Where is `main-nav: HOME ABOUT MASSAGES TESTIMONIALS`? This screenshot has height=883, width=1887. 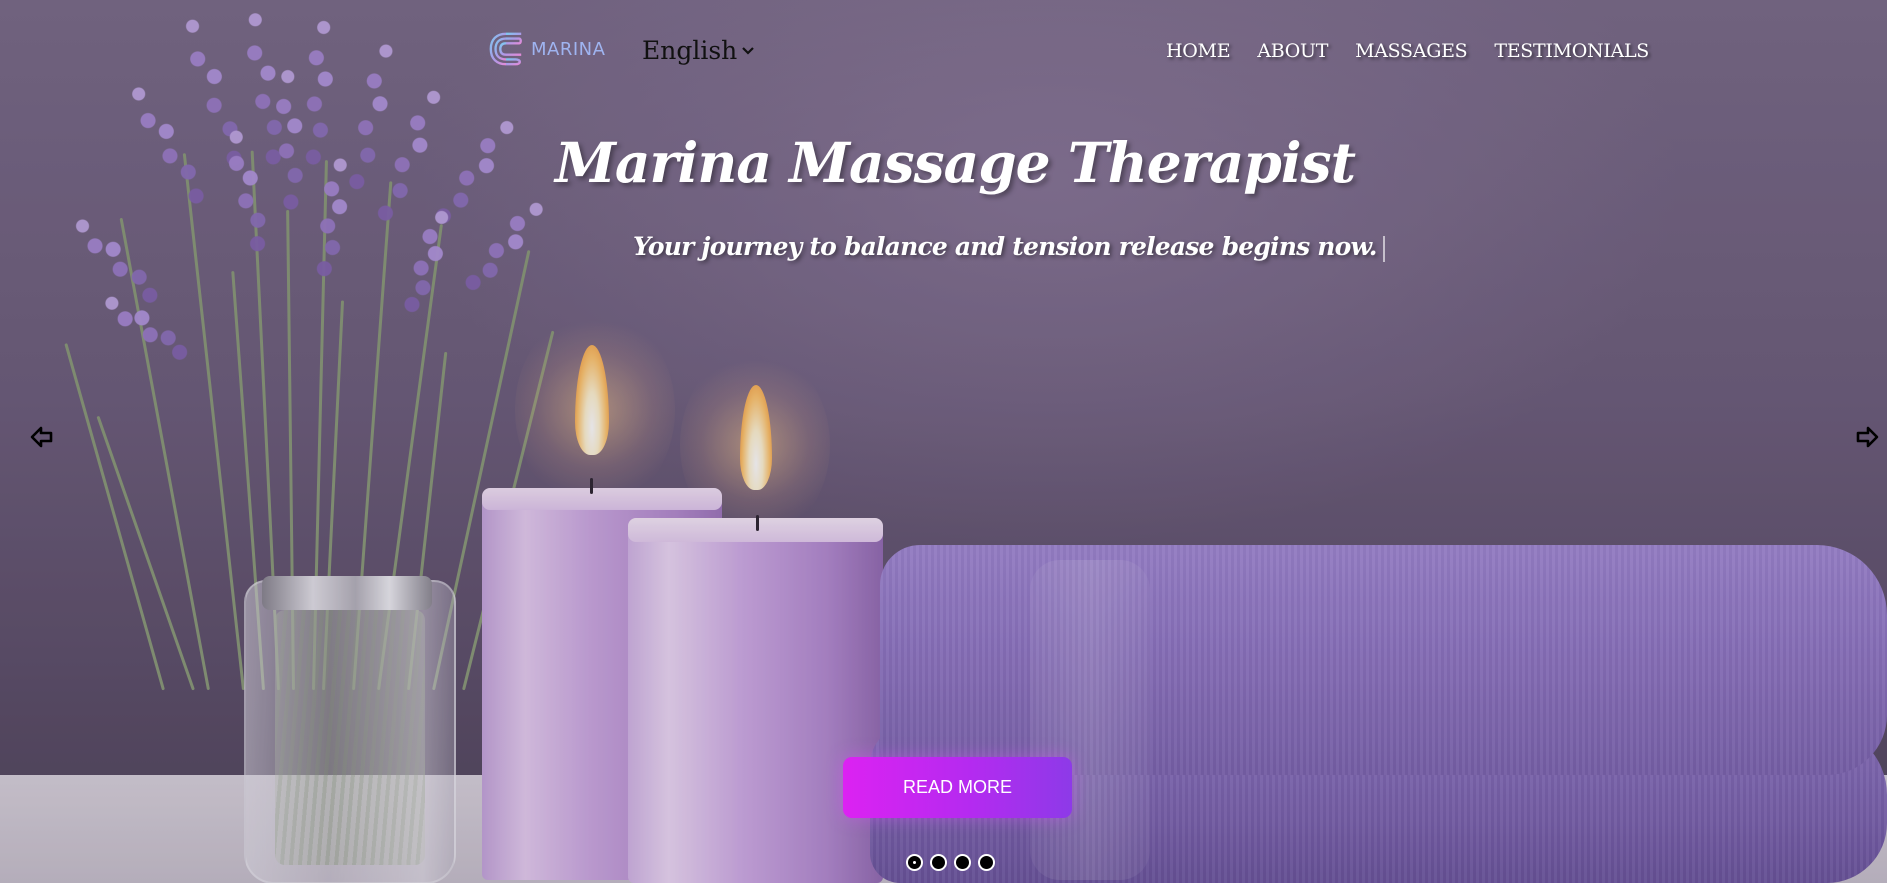
main-nav: HOME ABOUT MASSAGES TESTIMONIALS is located at coordinates (1407, 51).